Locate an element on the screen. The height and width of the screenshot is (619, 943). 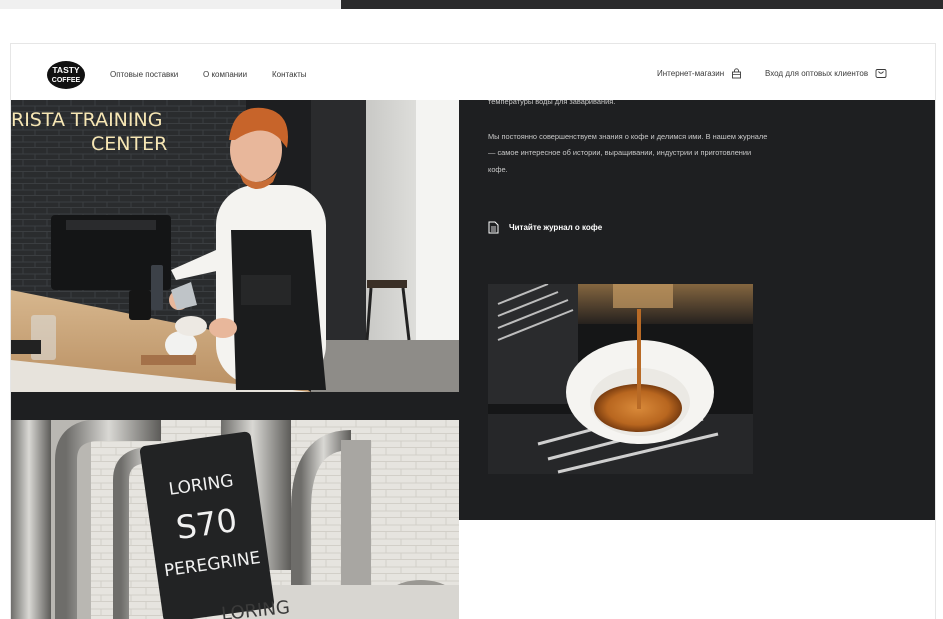
shop-bag-icon is located at coordinates (737, 73).